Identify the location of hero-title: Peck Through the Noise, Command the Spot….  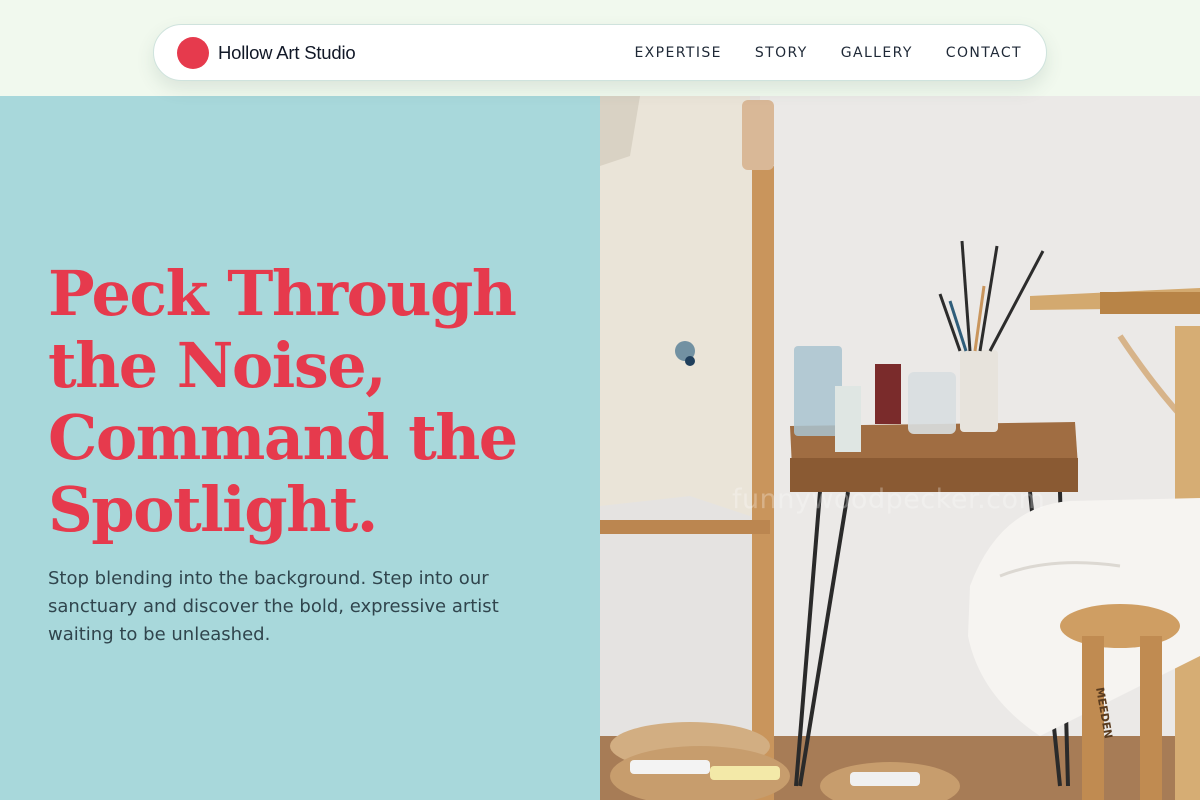
(283, 401).